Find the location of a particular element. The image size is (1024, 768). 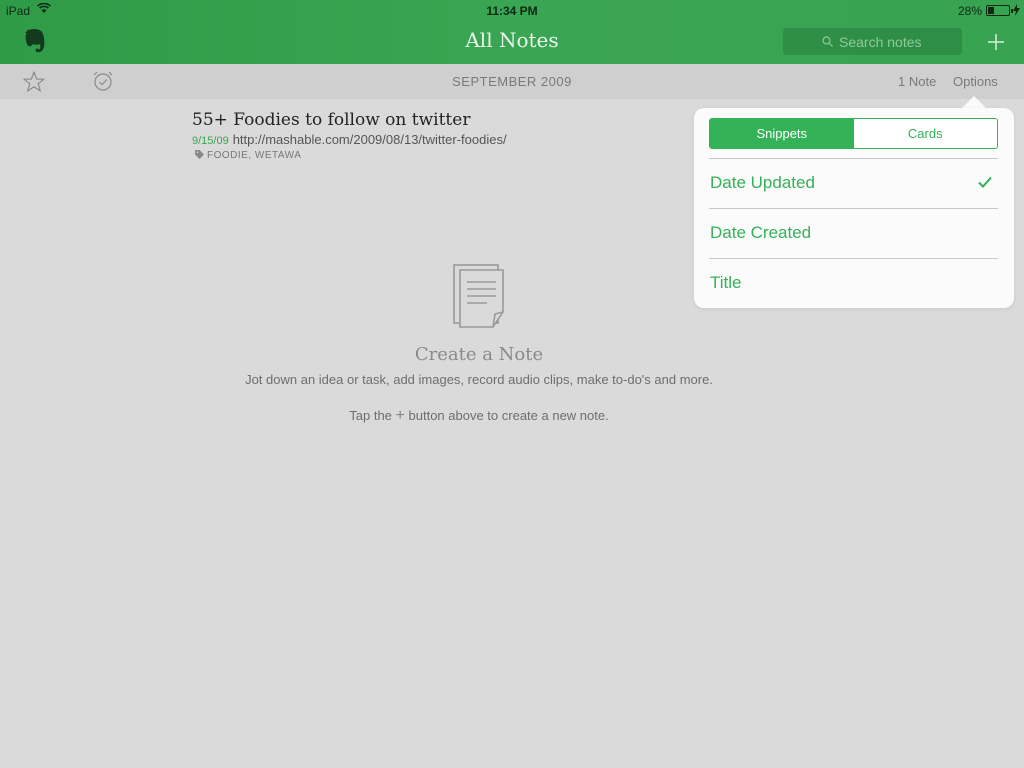

empty-state-title: Create a Note is located at coordinates (479, 354).